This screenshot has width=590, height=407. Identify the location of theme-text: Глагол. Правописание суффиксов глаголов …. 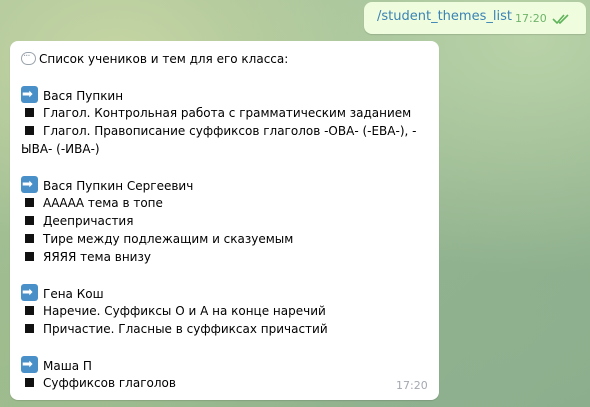
(230, 131).